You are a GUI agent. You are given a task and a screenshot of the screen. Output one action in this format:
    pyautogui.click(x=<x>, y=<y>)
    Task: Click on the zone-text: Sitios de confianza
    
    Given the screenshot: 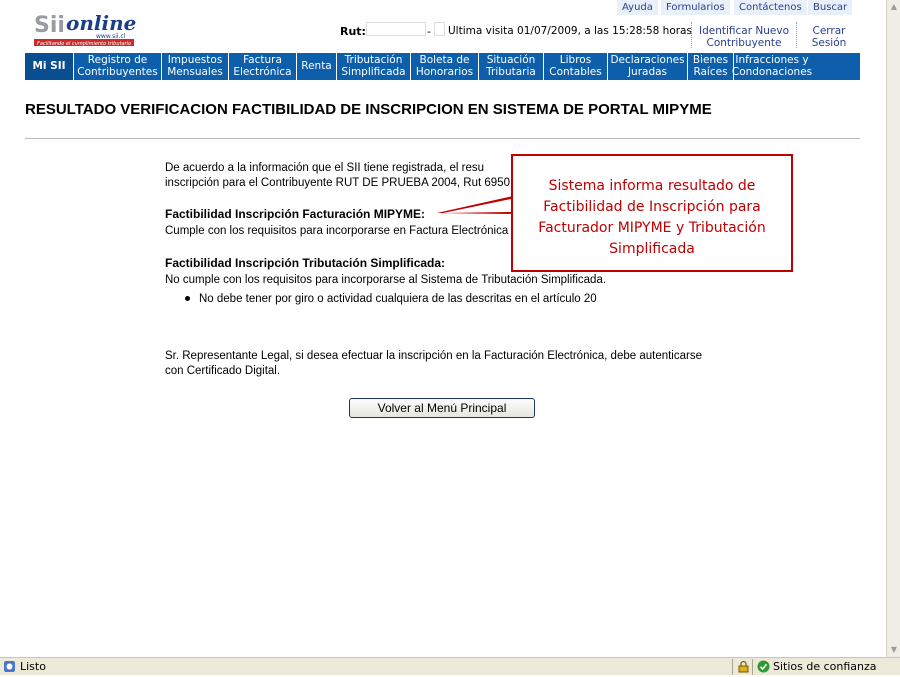 What is the action you would take?
    pyautogui.click(x=825, y=666)
    